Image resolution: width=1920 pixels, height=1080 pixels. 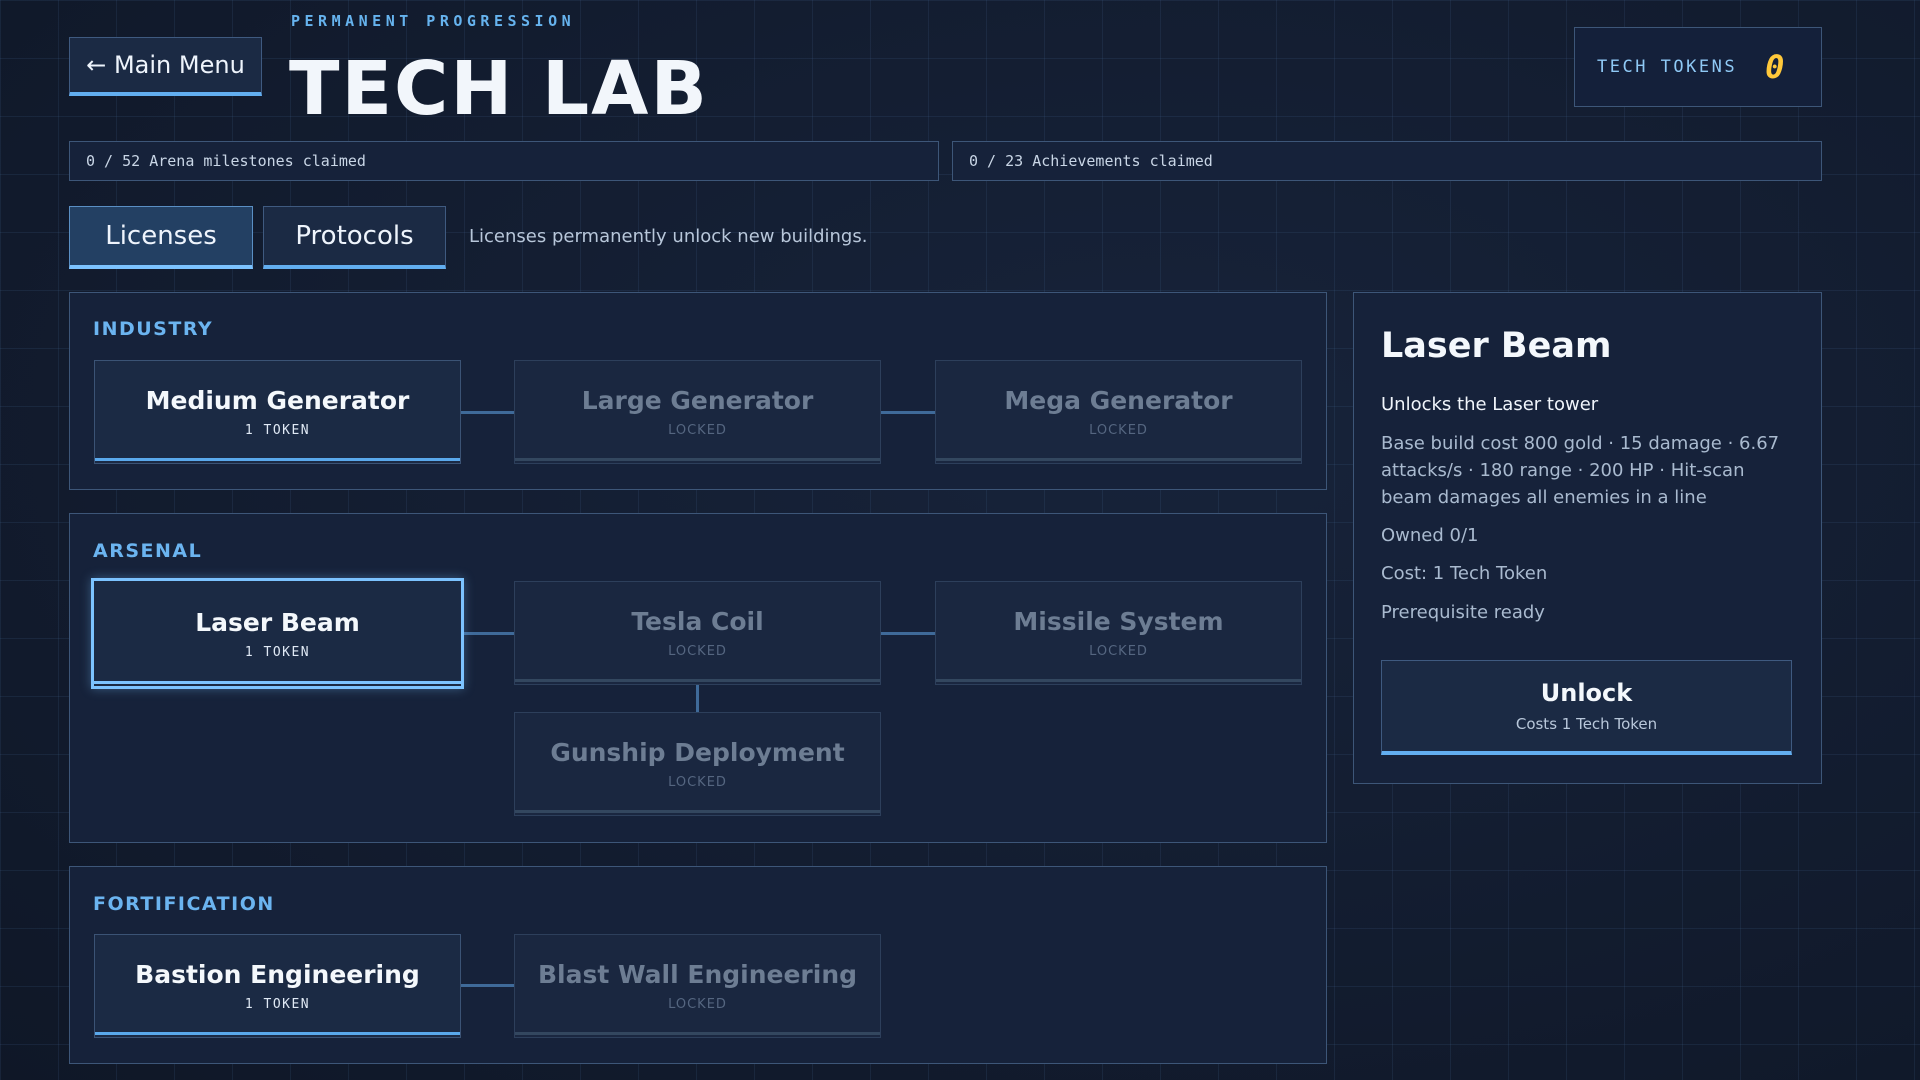 I want to click on detail-prerequisite: Prerequisite ready, so click(x=1463, y=612).